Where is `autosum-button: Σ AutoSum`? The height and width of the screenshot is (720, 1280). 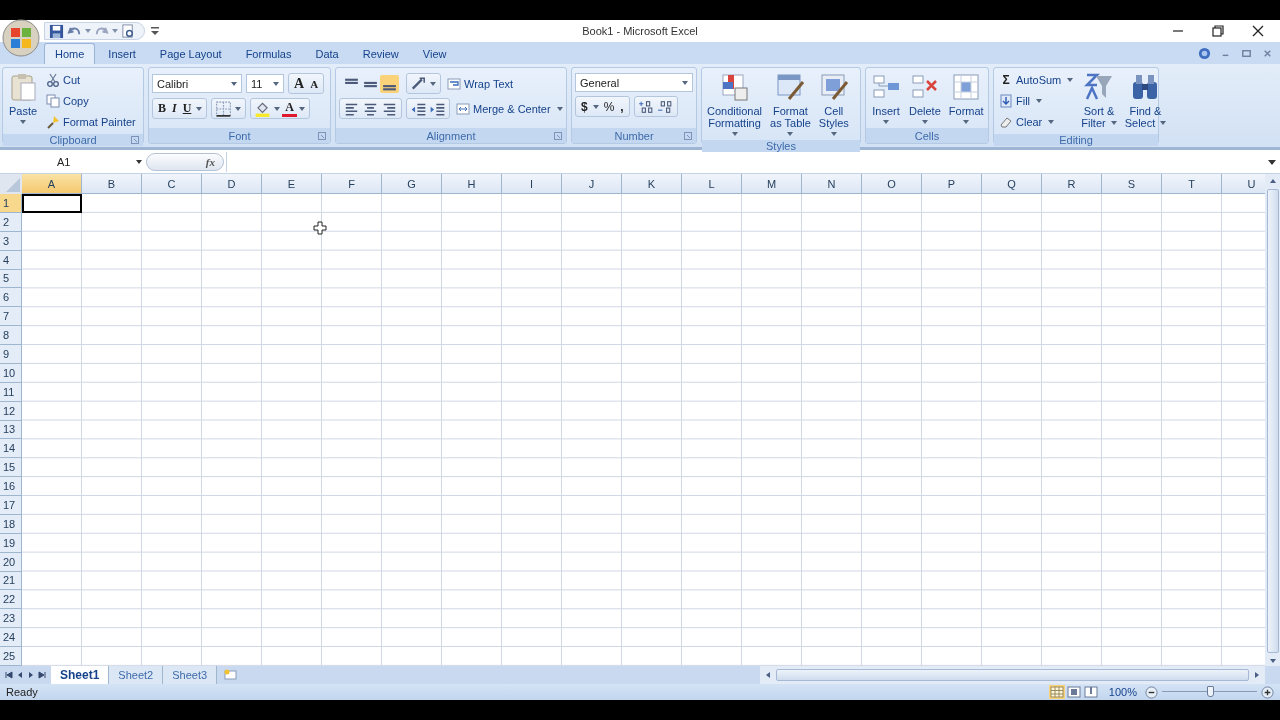 autosum-button: Σ AutoSum is located at coordinates (1036, 80).